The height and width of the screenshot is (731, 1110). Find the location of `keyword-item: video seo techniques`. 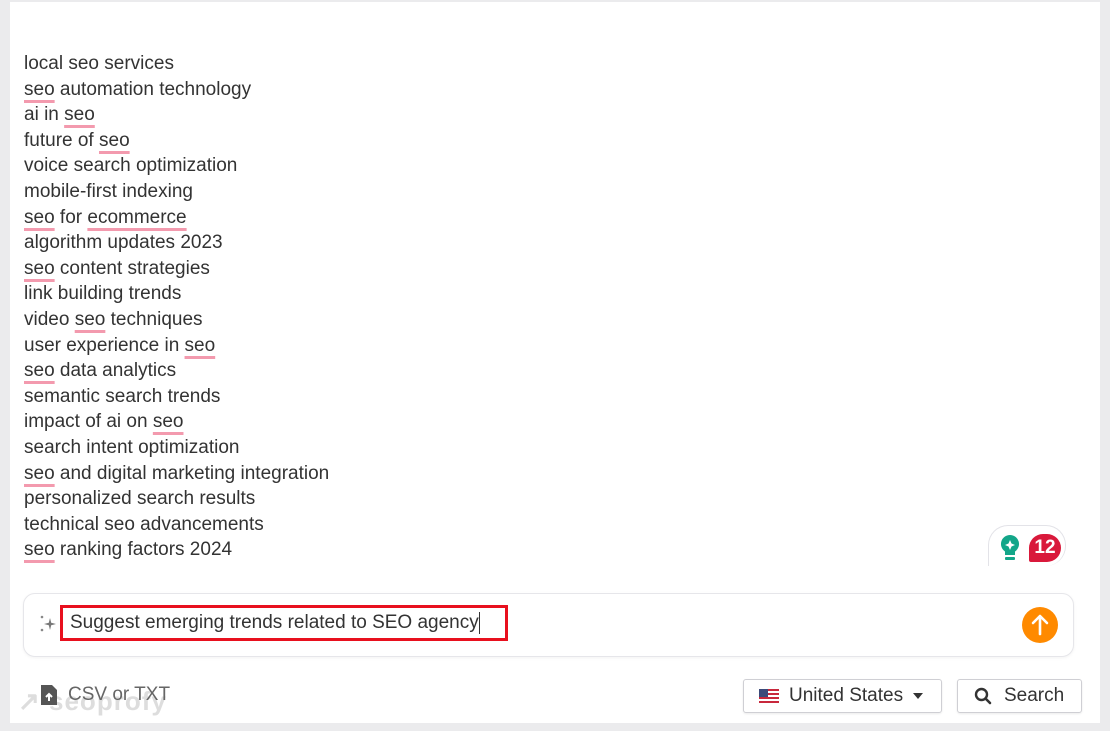

keyword-item: video seo techniques is located at coordinates (176, 320).